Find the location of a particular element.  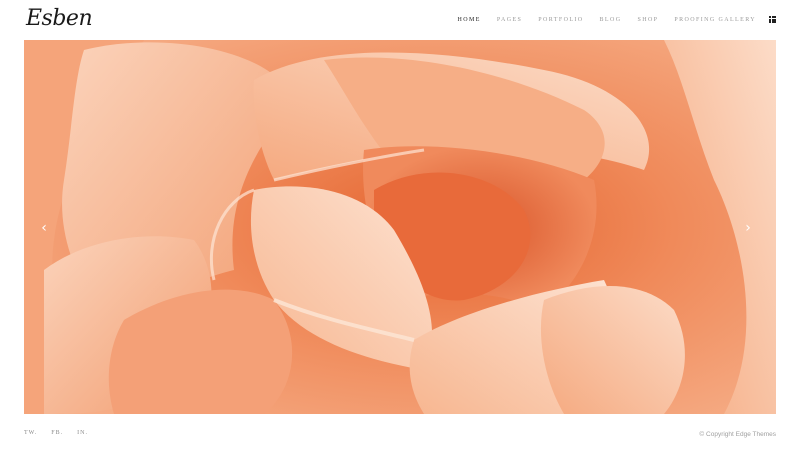

nav-item-pages: PAGES is located at coordinates (509, 20).